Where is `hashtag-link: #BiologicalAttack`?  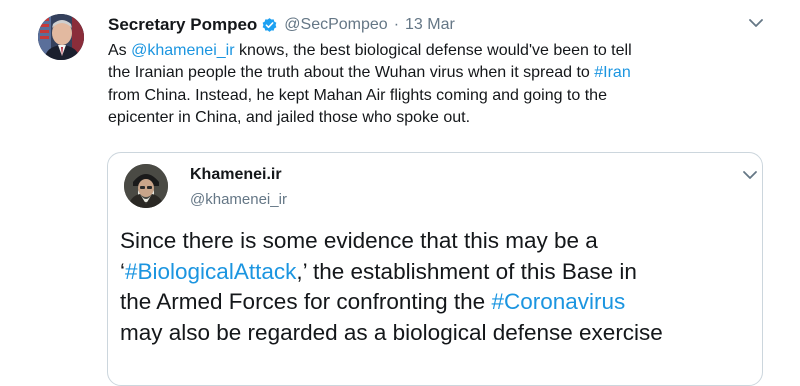
hashtag-link: #BiologicalAttack is located at coordinates (210, 271).